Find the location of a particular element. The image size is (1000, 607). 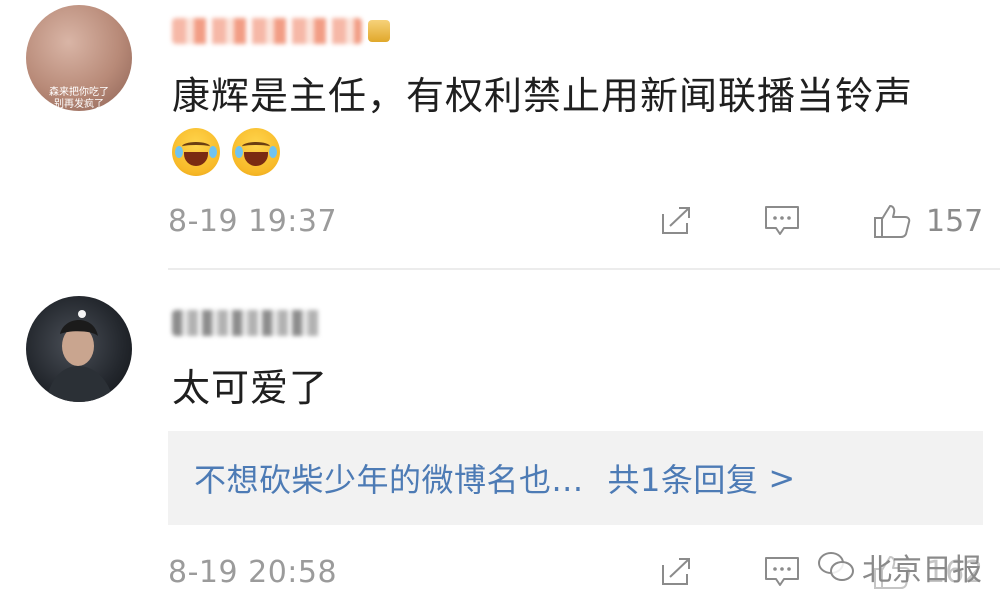

badge-icon is located at coordinates (379, 31).